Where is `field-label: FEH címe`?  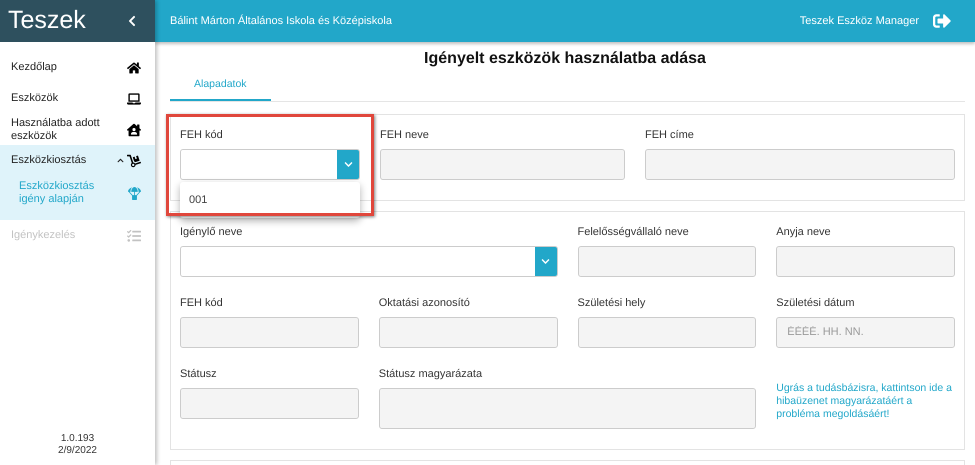 field-label: FEH címe is located at coordinates (670, 135).